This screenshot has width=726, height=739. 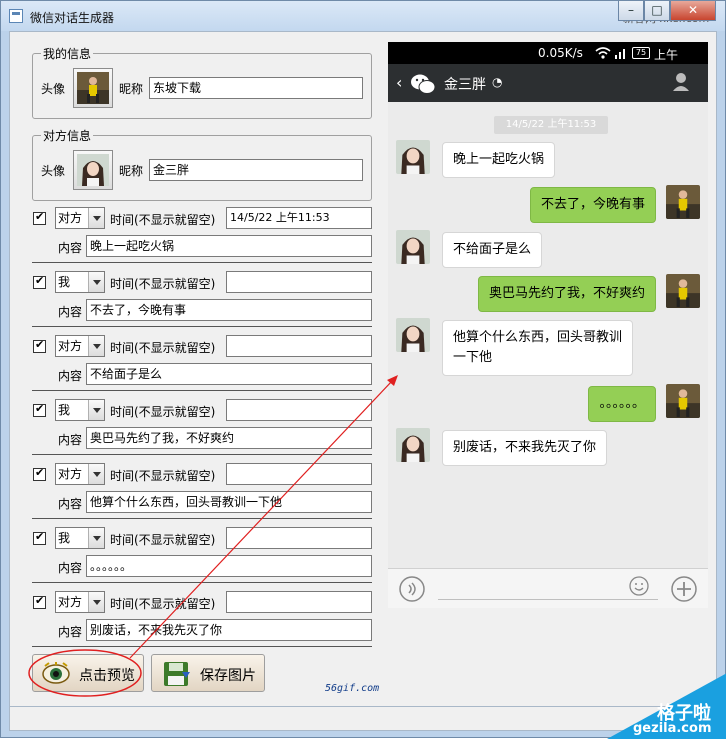 I want to click on highlight-ellipse, so click(x=85, y=673).